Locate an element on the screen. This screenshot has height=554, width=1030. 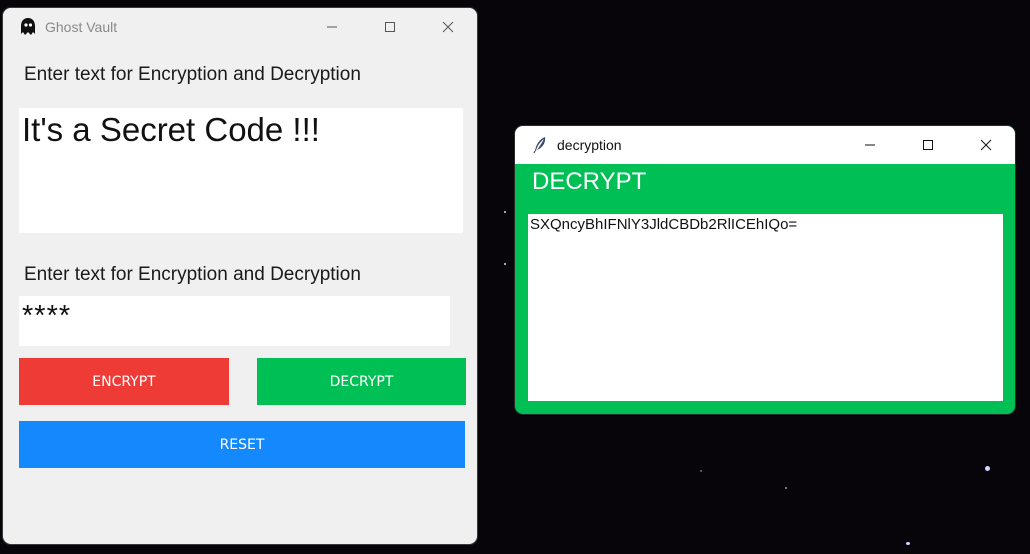
feather-icon is located at coordinates (540, 145).